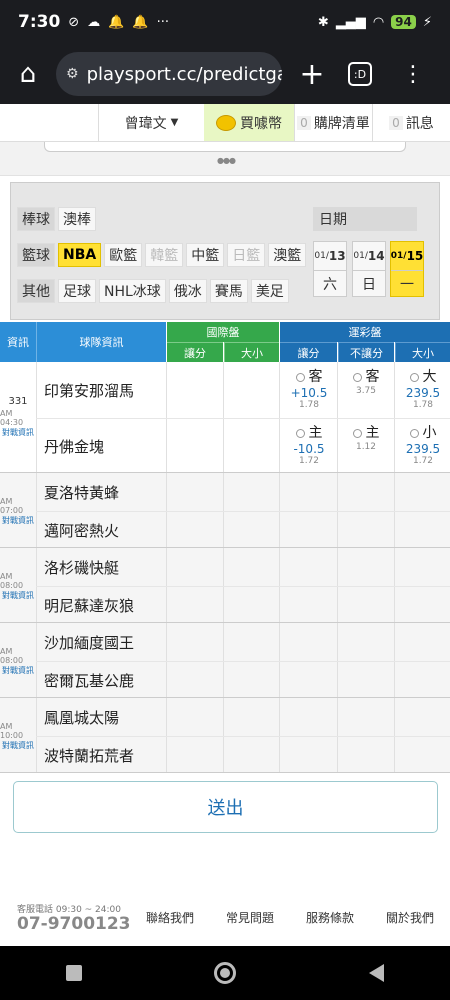  I want to click on banner-frame, so click(225, 147).